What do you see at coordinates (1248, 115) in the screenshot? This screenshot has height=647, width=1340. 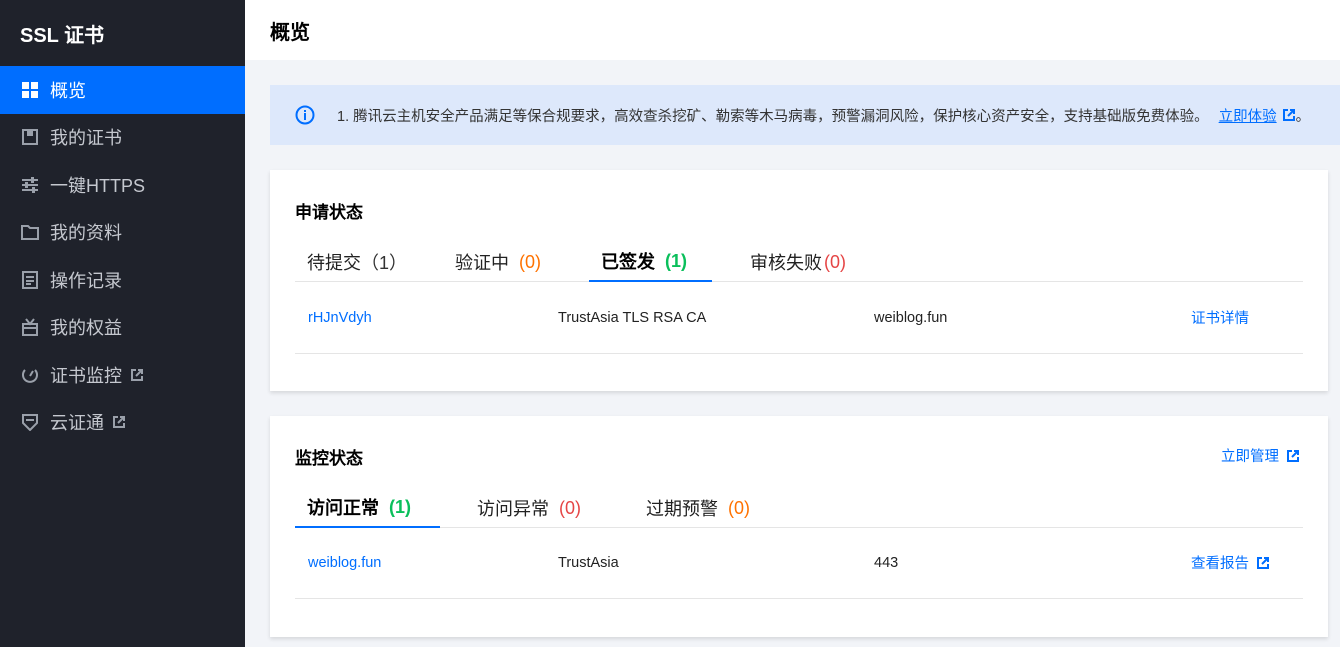 I see `notice-try-now-link: 立即体验` at bounding box center [1248, 115].